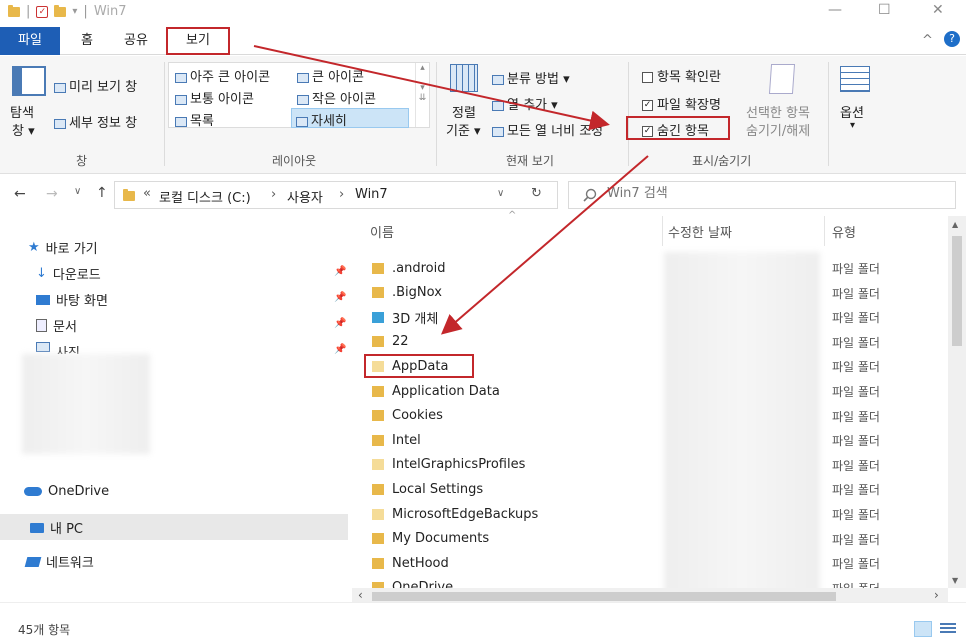  Describe the element at coordinates (87, 41) in the screenshot. I see `tab-home: 홈` at that location.